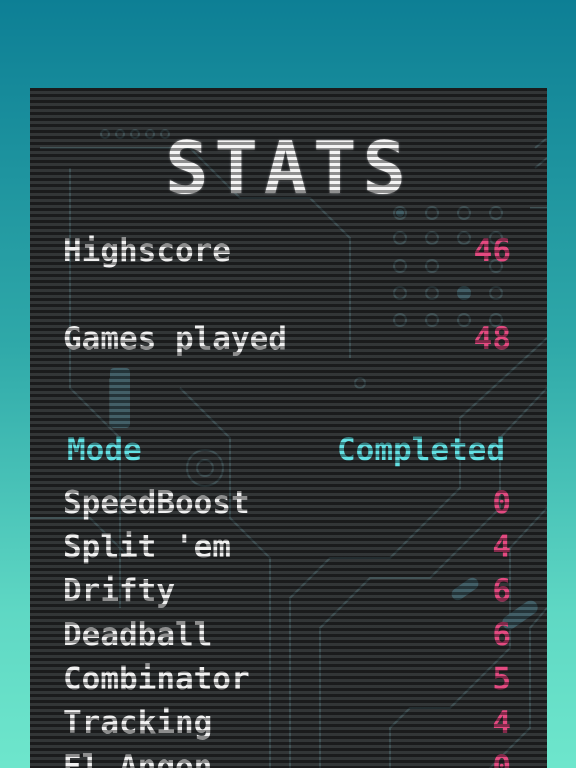  I want to click on modes-table-header: Mode Completed, so click(286, 450).